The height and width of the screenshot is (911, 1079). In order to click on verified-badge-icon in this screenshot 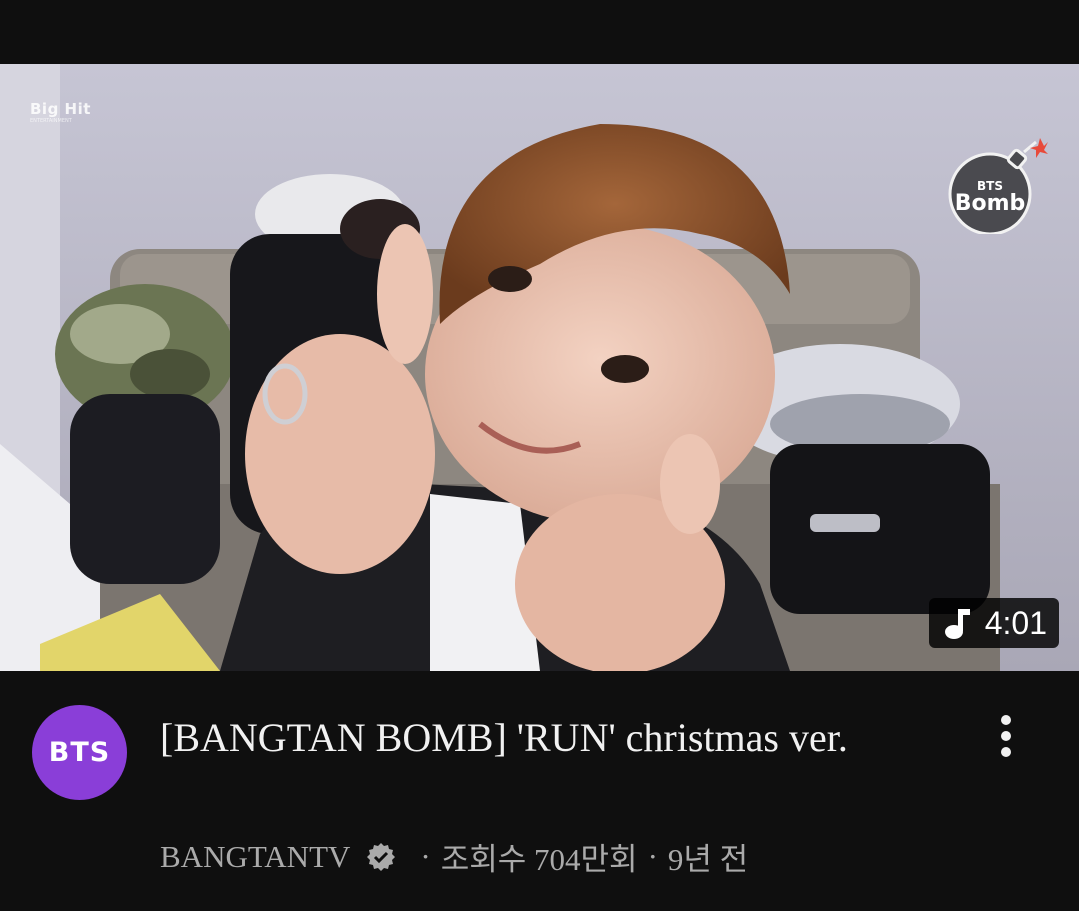, I will do `click(381, 856)`.